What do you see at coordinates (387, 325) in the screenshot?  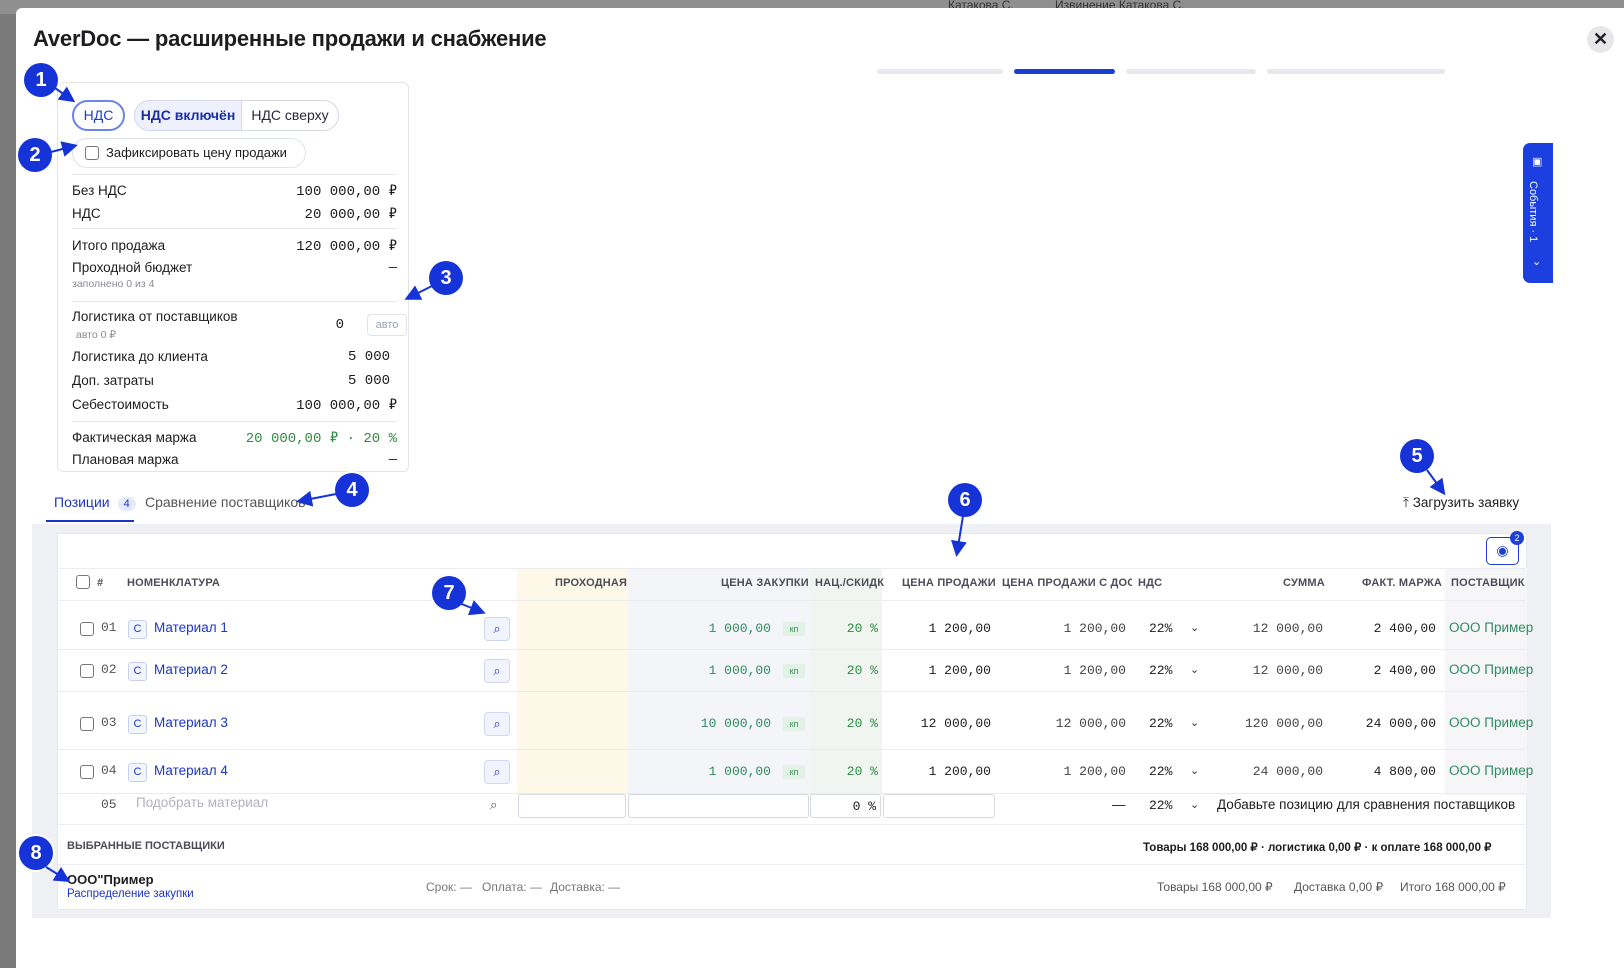 I see `auto-button: авто` at bounding box center [387, 325].